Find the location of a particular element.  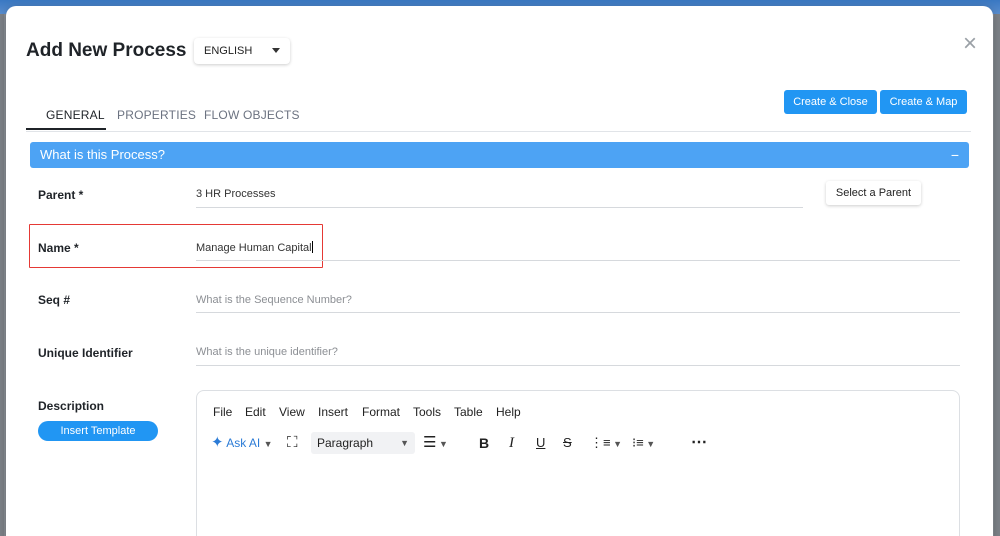

block-format-value: Paragraph is located at coordinates (345, 443).